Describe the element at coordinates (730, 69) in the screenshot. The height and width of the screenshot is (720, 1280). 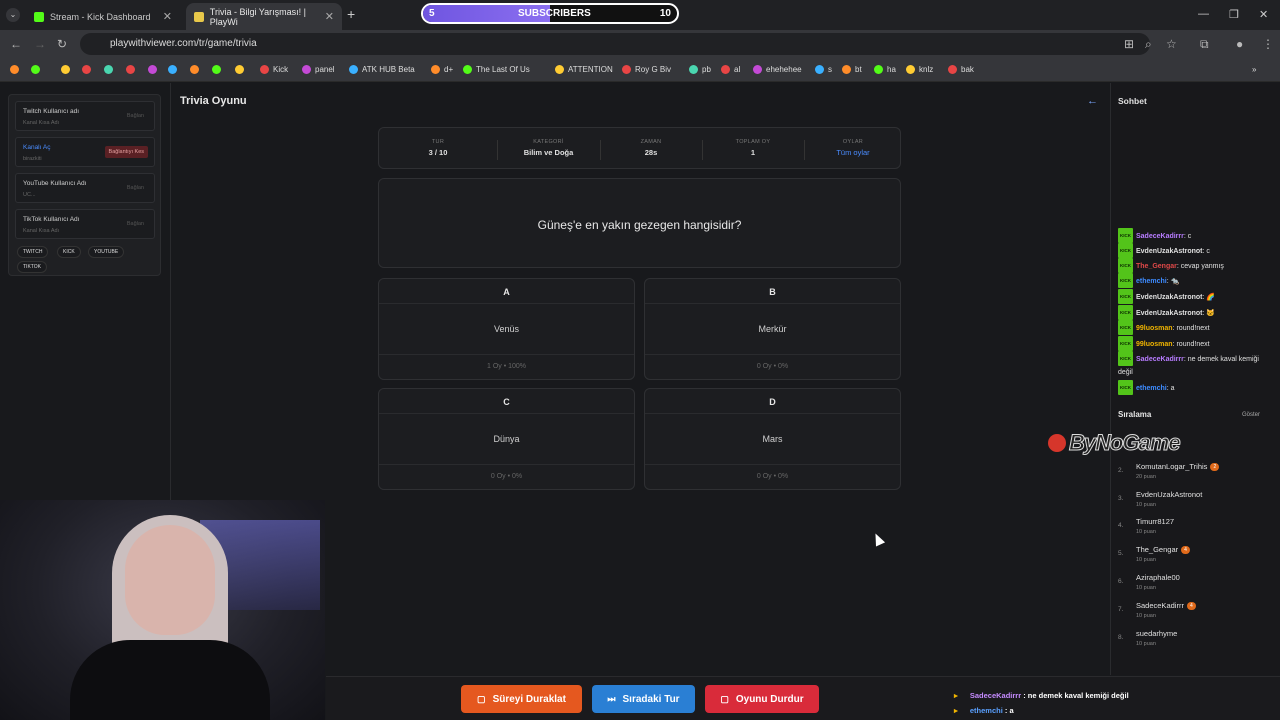
I see `bookmark-item: al` at that location.